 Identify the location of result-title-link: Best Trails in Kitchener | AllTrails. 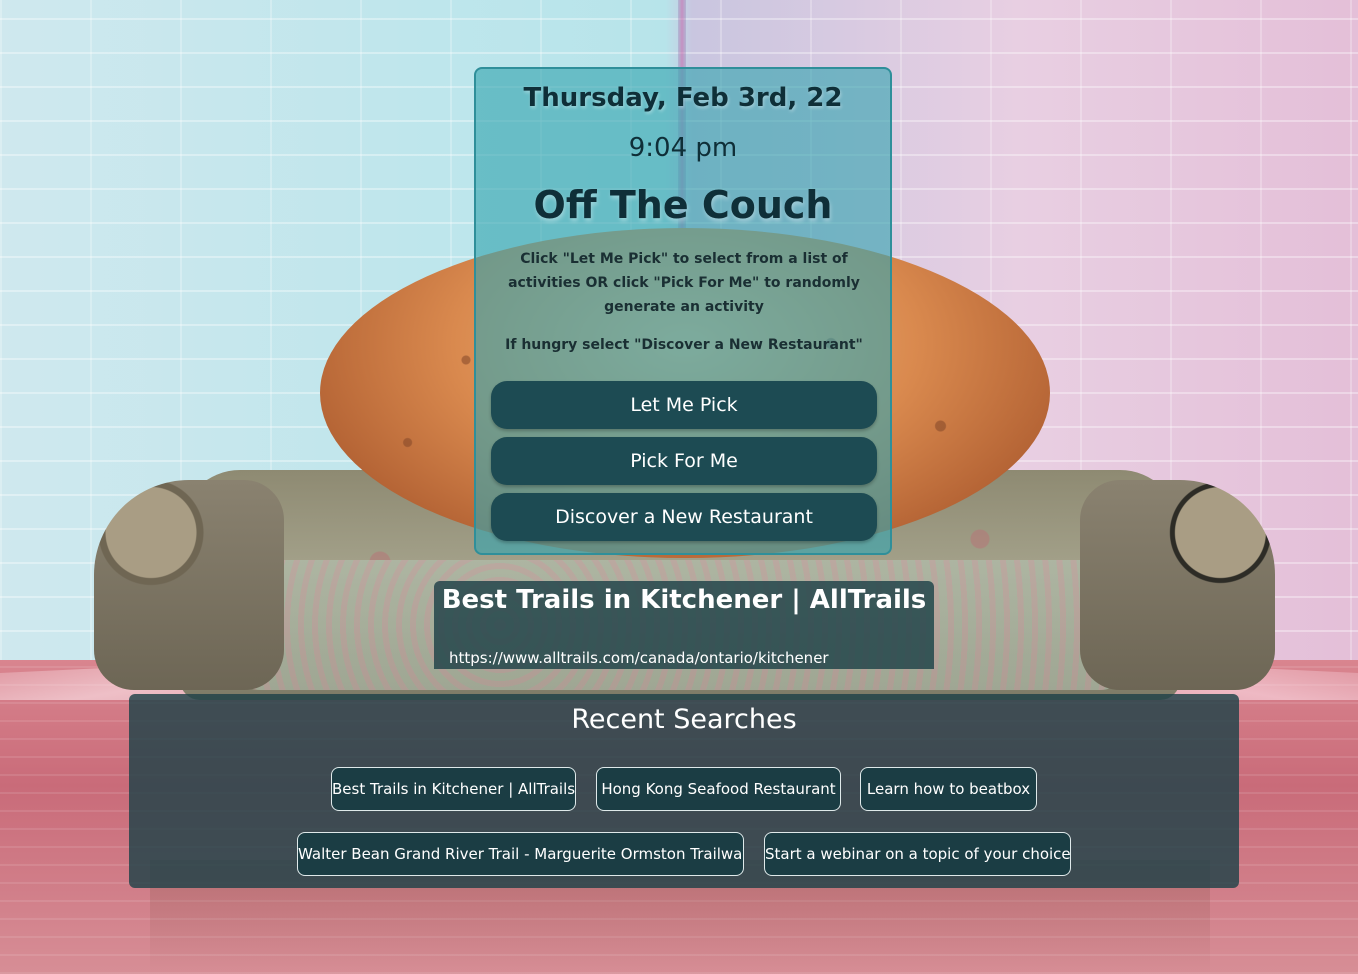
(684, 600).